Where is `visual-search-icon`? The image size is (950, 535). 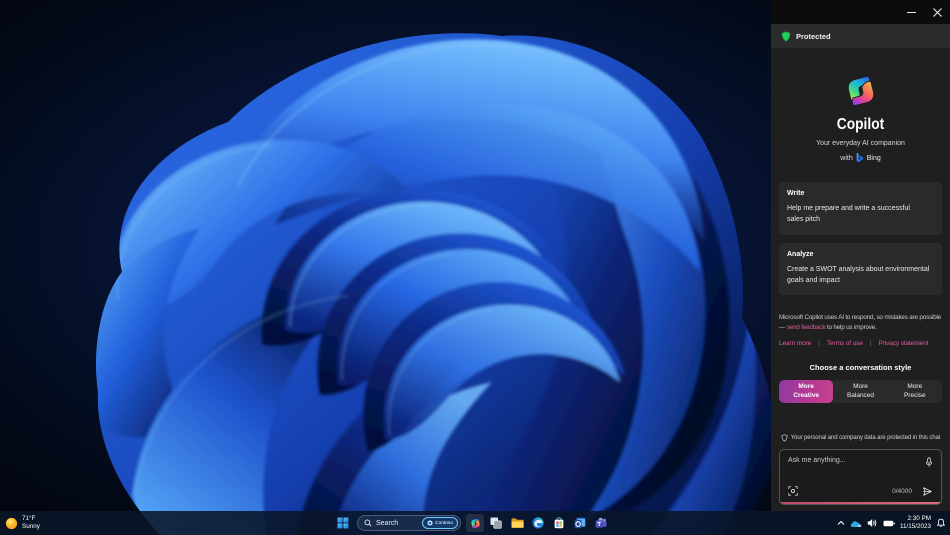 visual-search-icon is located at coordinates (793, 491).